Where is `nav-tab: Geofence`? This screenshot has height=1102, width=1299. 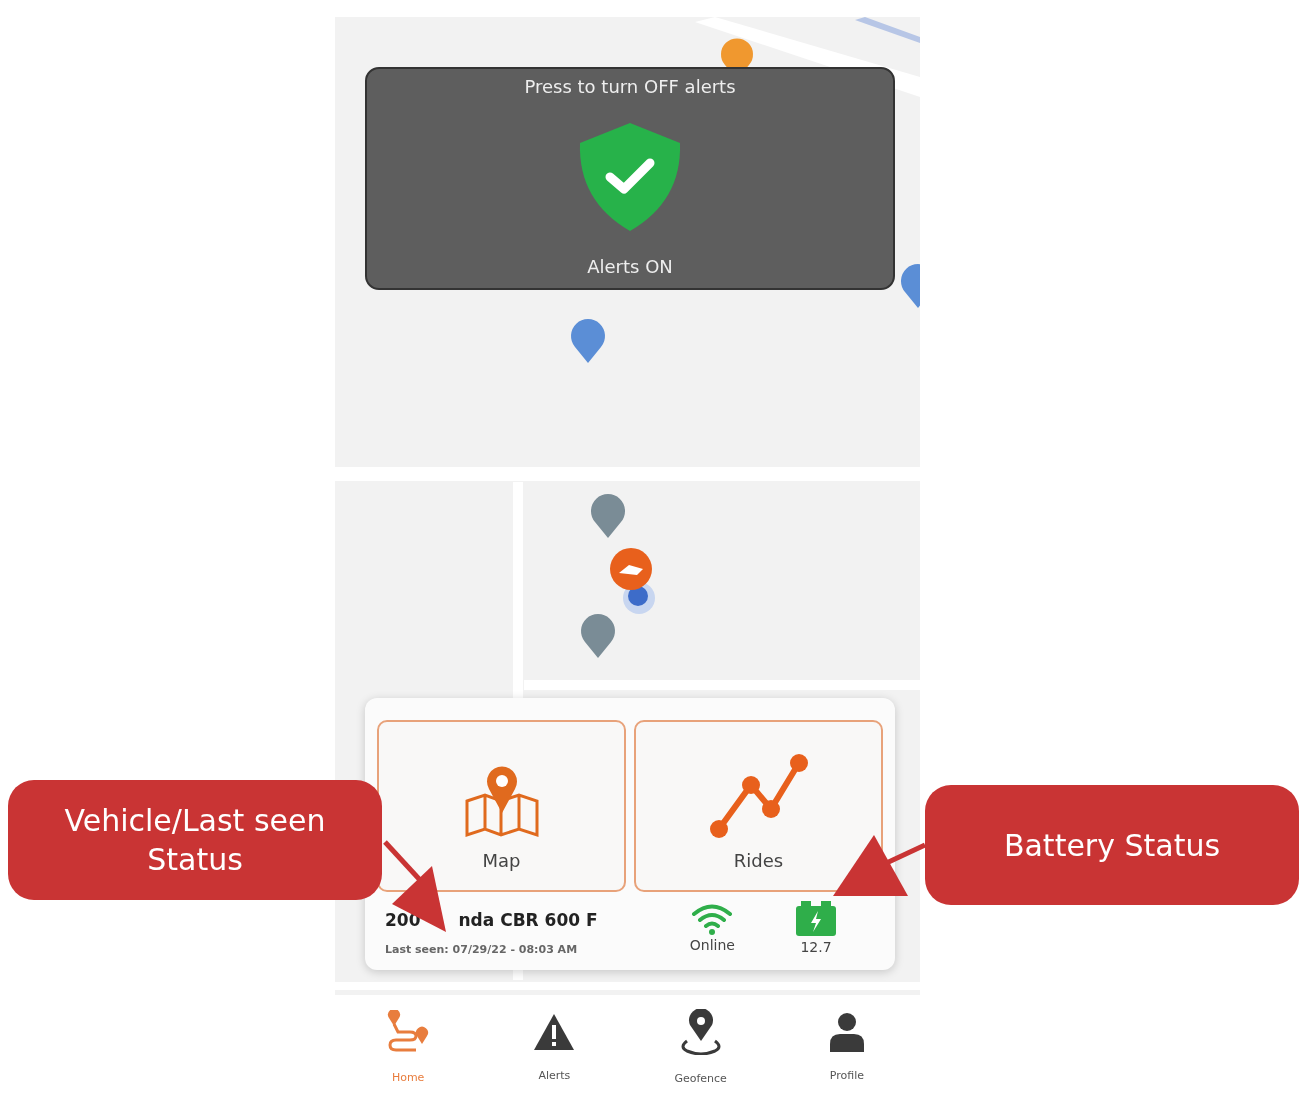
nav-tab: Geofence is located at coordinates (700, 1048).